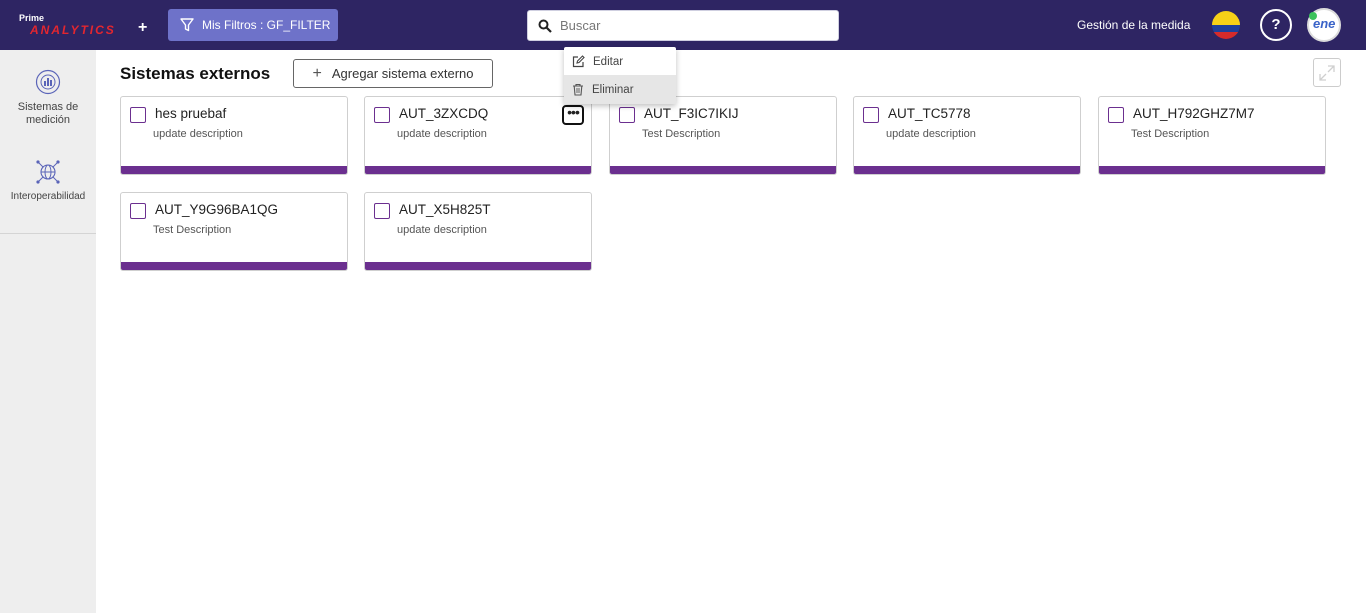 The height and width of the screenshot is (613, 1366). Describe the element at coordinates (48, 98) in the screenshot. I see `sidebar-item-sistemas-medicion: Sistemas de medición` at that location.